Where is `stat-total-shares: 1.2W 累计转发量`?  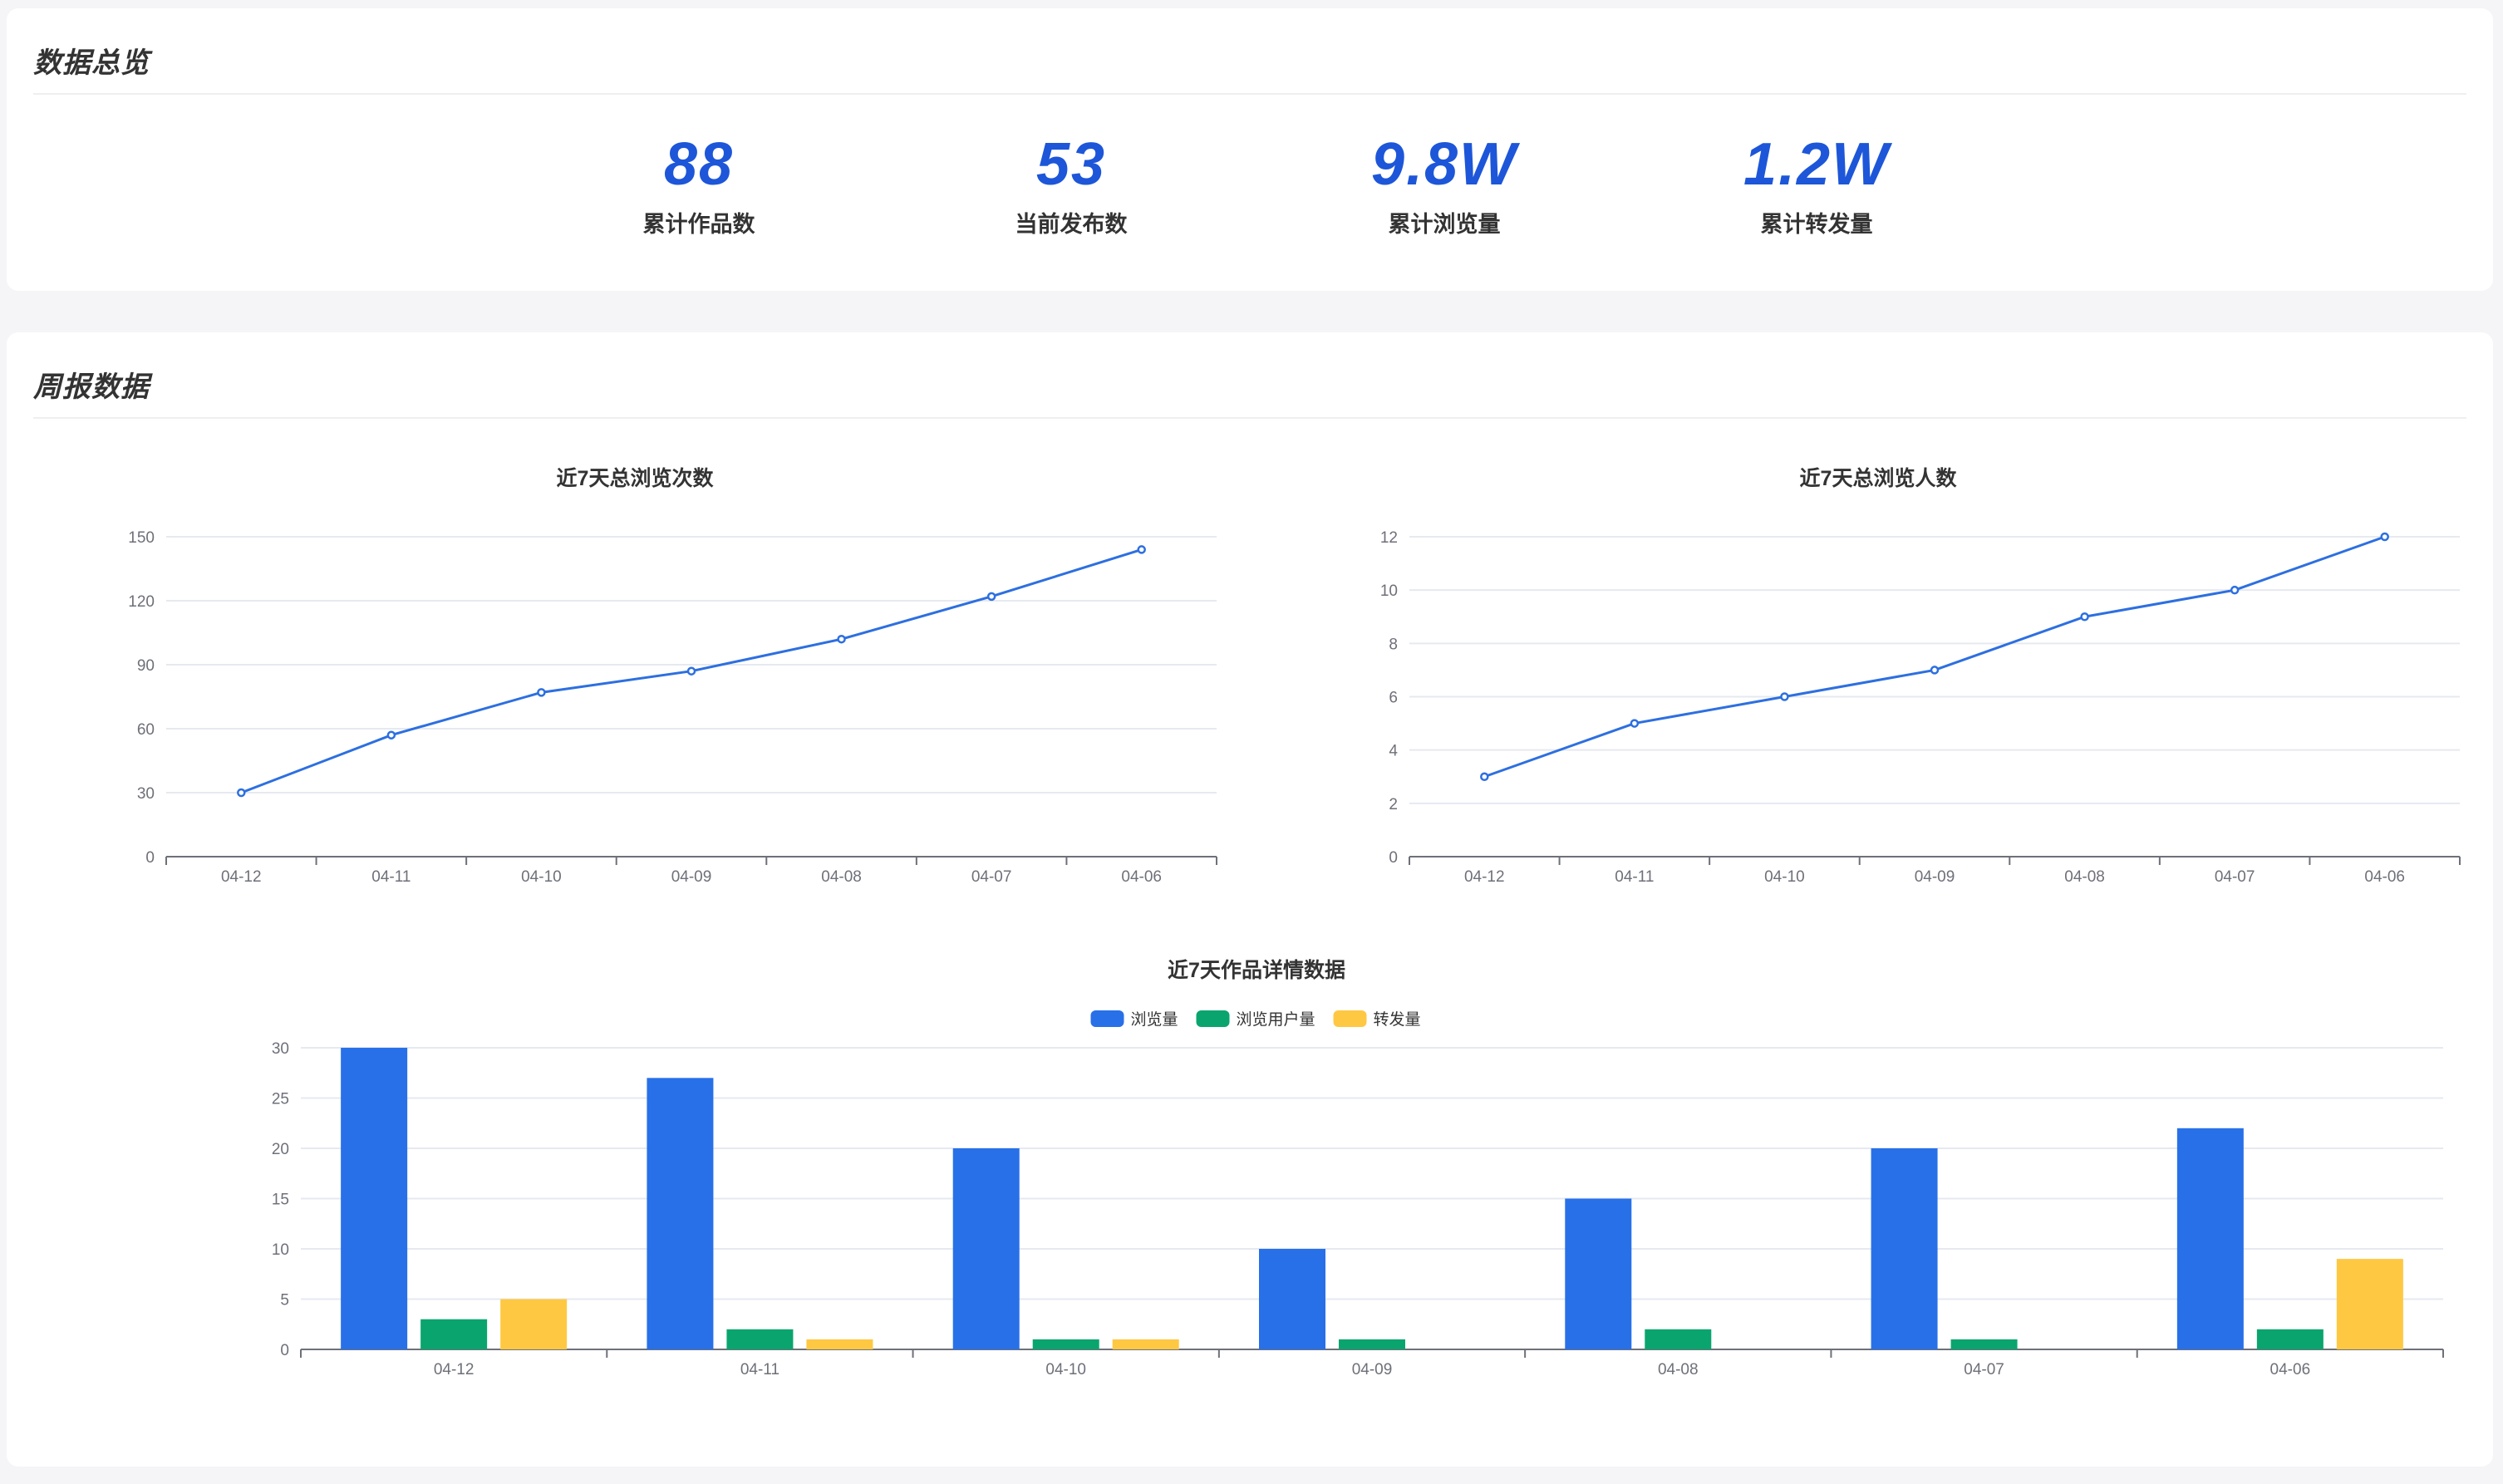
stat-total-shares: 1.2W 累计转发量 is located at coordinates (1817, 185).